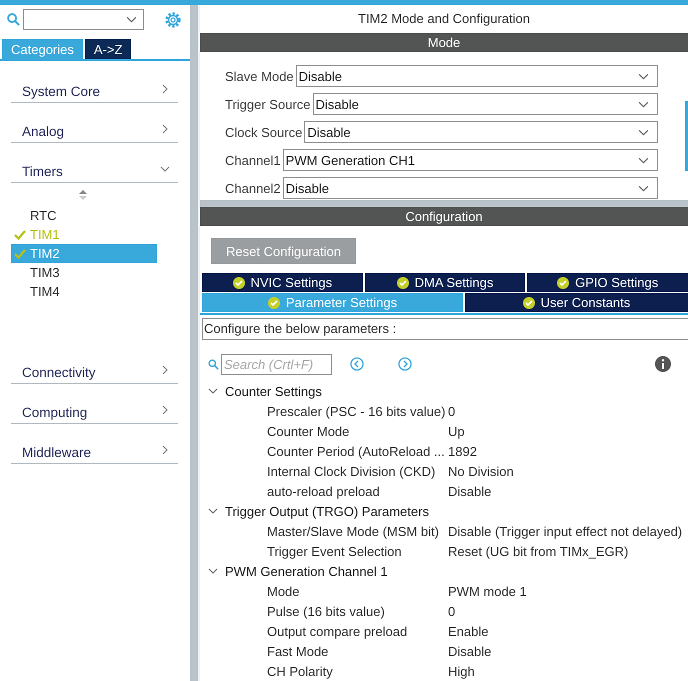 This screenshot has width=688, height=681. I want to click on parameter-label: CH Polarity, so click(300, 671).